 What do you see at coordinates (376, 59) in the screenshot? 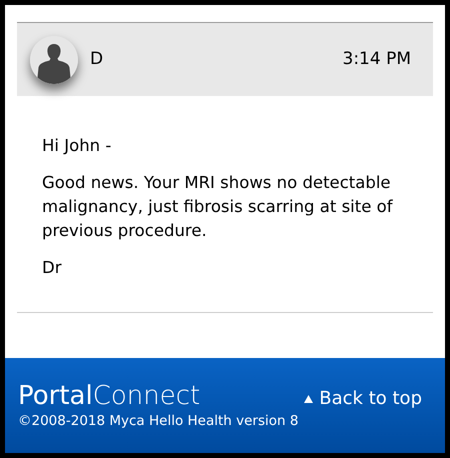
I see `message-time: 3:14 PM` at bounding box center [376, 59].